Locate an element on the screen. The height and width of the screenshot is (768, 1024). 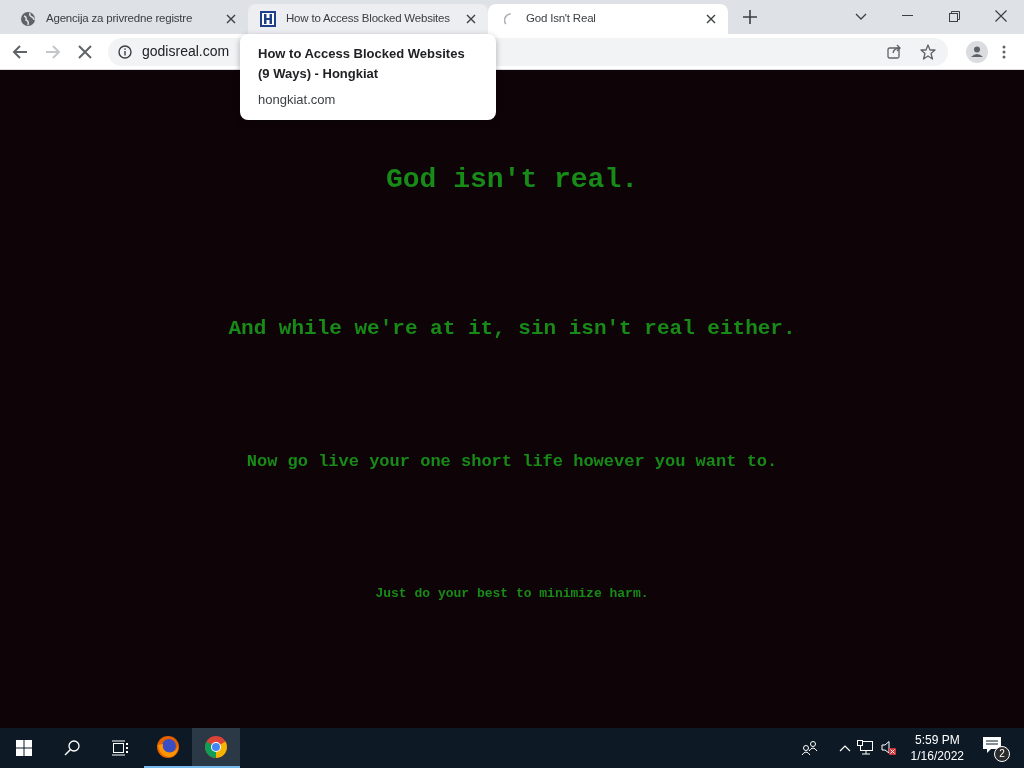
browser-tab: How to Access Blocked Websites is located at coordinates (368, 19).